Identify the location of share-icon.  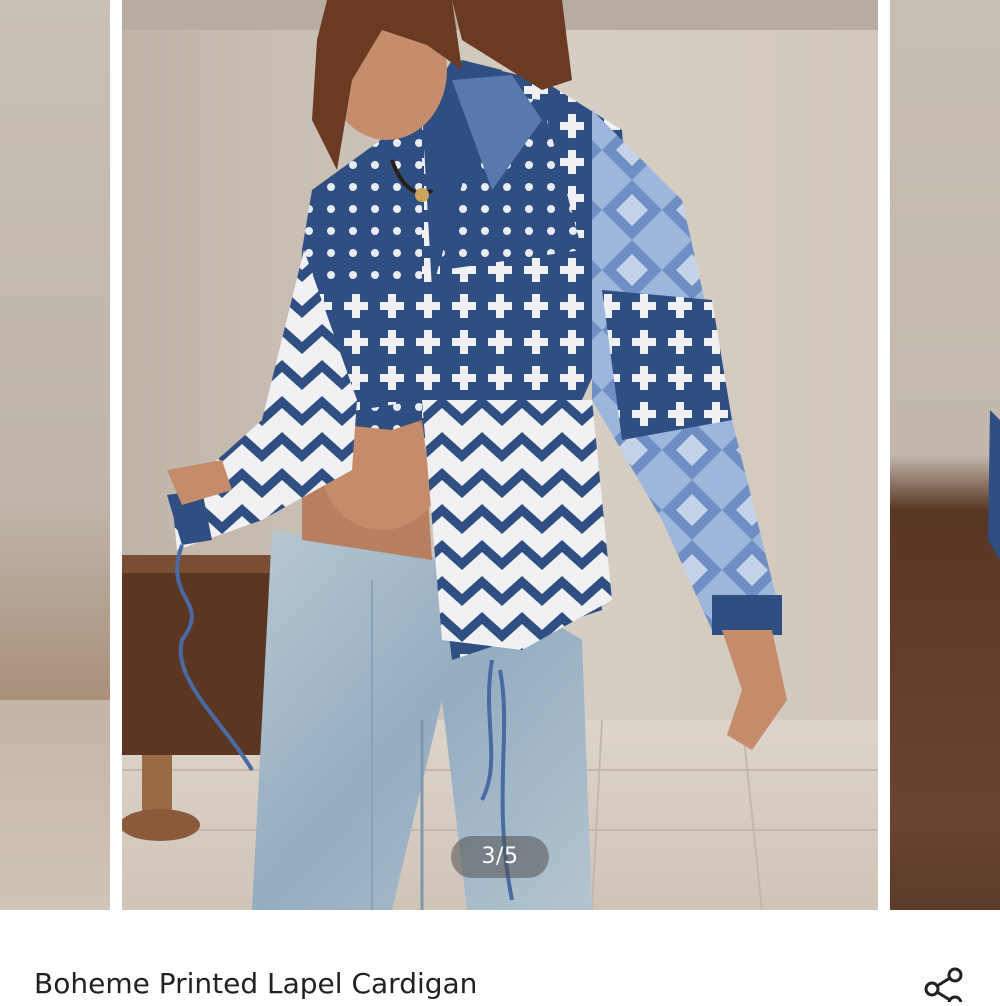
(943, 986).